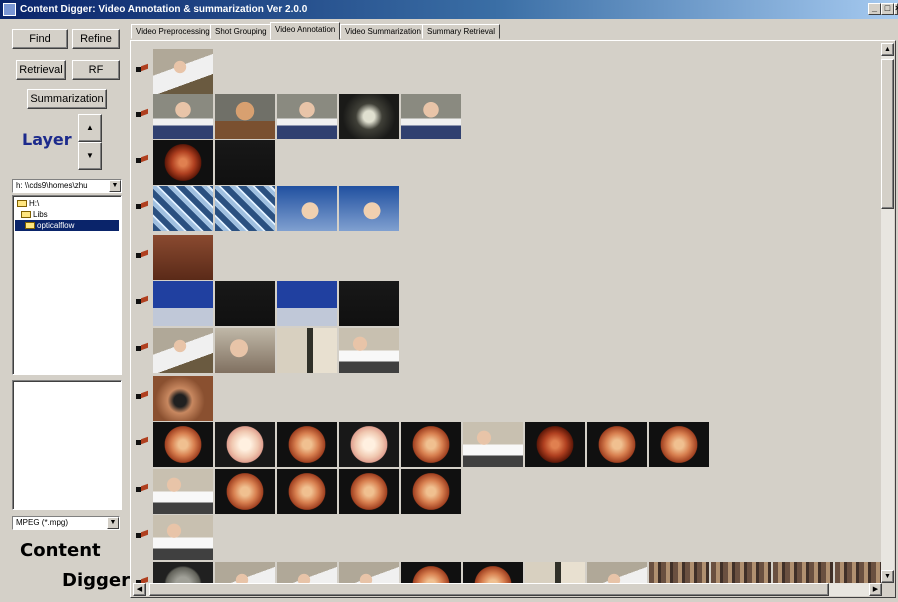  What do you see at coordinates (173, 31) in the screenshot?
I see `tab-video-preprocessing: Video Preprocessing` at bounding box center [173, 31].